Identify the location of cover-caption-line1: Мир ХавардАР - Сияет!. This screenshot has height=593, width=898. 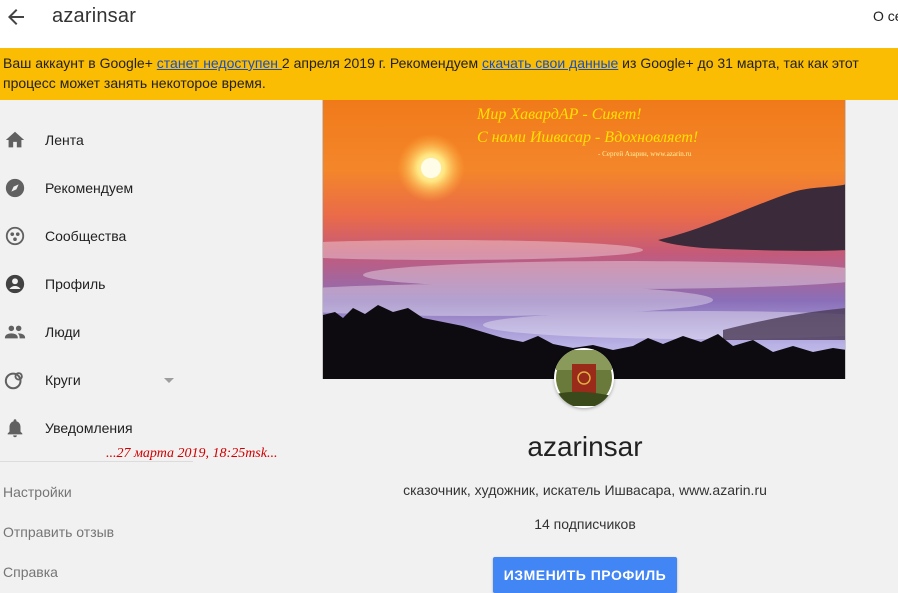
(559, 114).